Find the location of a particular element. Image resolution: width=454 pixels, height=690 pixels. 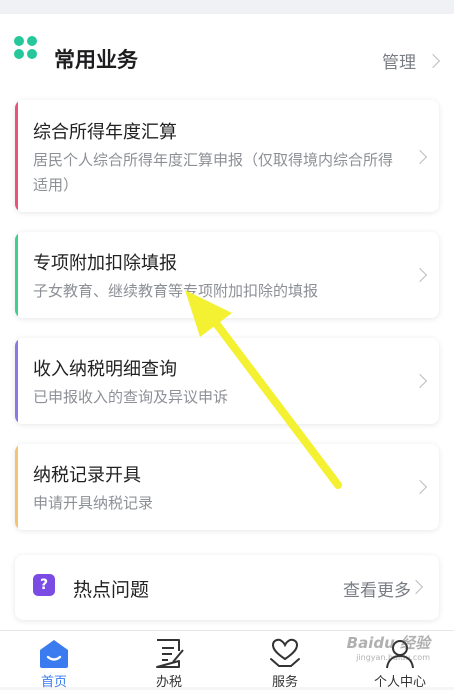

card-description: 已申报收入的查询及异议申诉 is located at coordinates (131, 397).